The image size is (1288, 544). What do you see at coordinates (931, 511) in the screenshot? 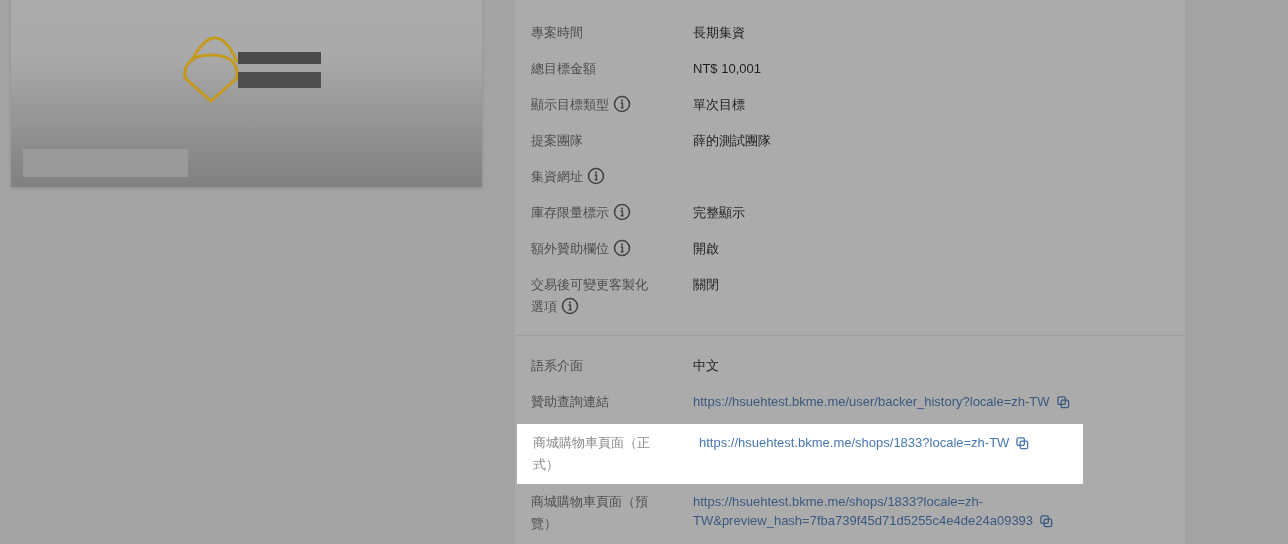
I see `url-link: https://hsuehtest.bkme.me/shops/1833?locale=zh-TW&preview_hash=7fba739f45d71d5255c4e4de24a09393` at bounding box center [931, 511].